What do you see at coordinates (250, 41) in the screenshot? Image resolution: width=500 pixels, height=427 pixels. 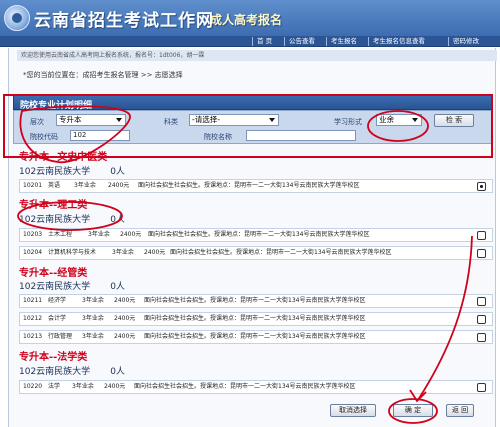 I see `top-nav: 首 页 公告查看 考生报名 考生报名信息查看 密码修改` at bounding box center [250, 41].